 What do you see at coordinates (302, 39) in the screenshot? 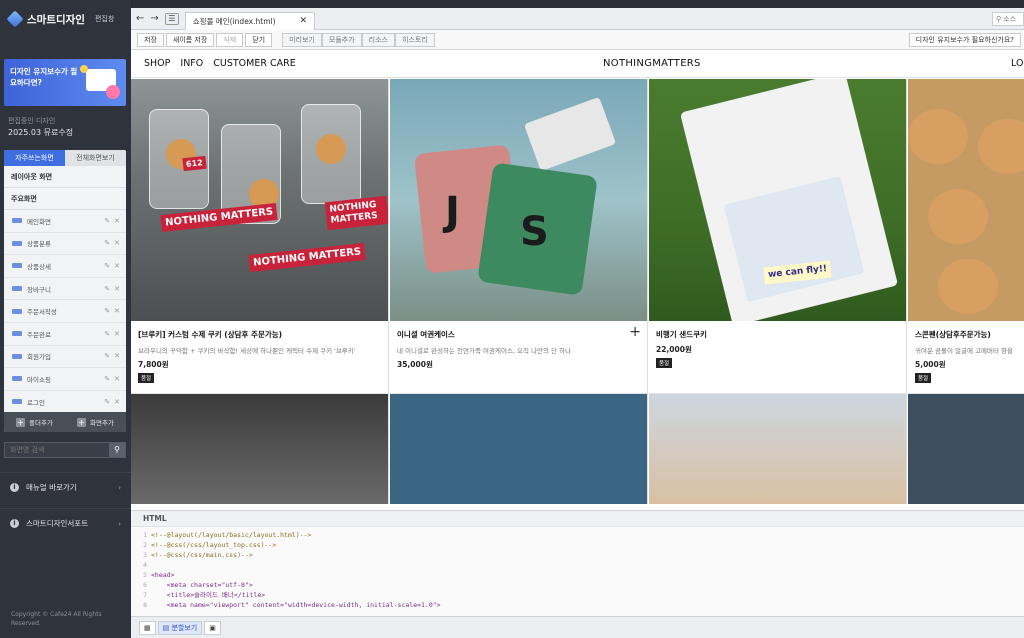
I see `preview-button: 미리보기` at bounding box center [302, 39].